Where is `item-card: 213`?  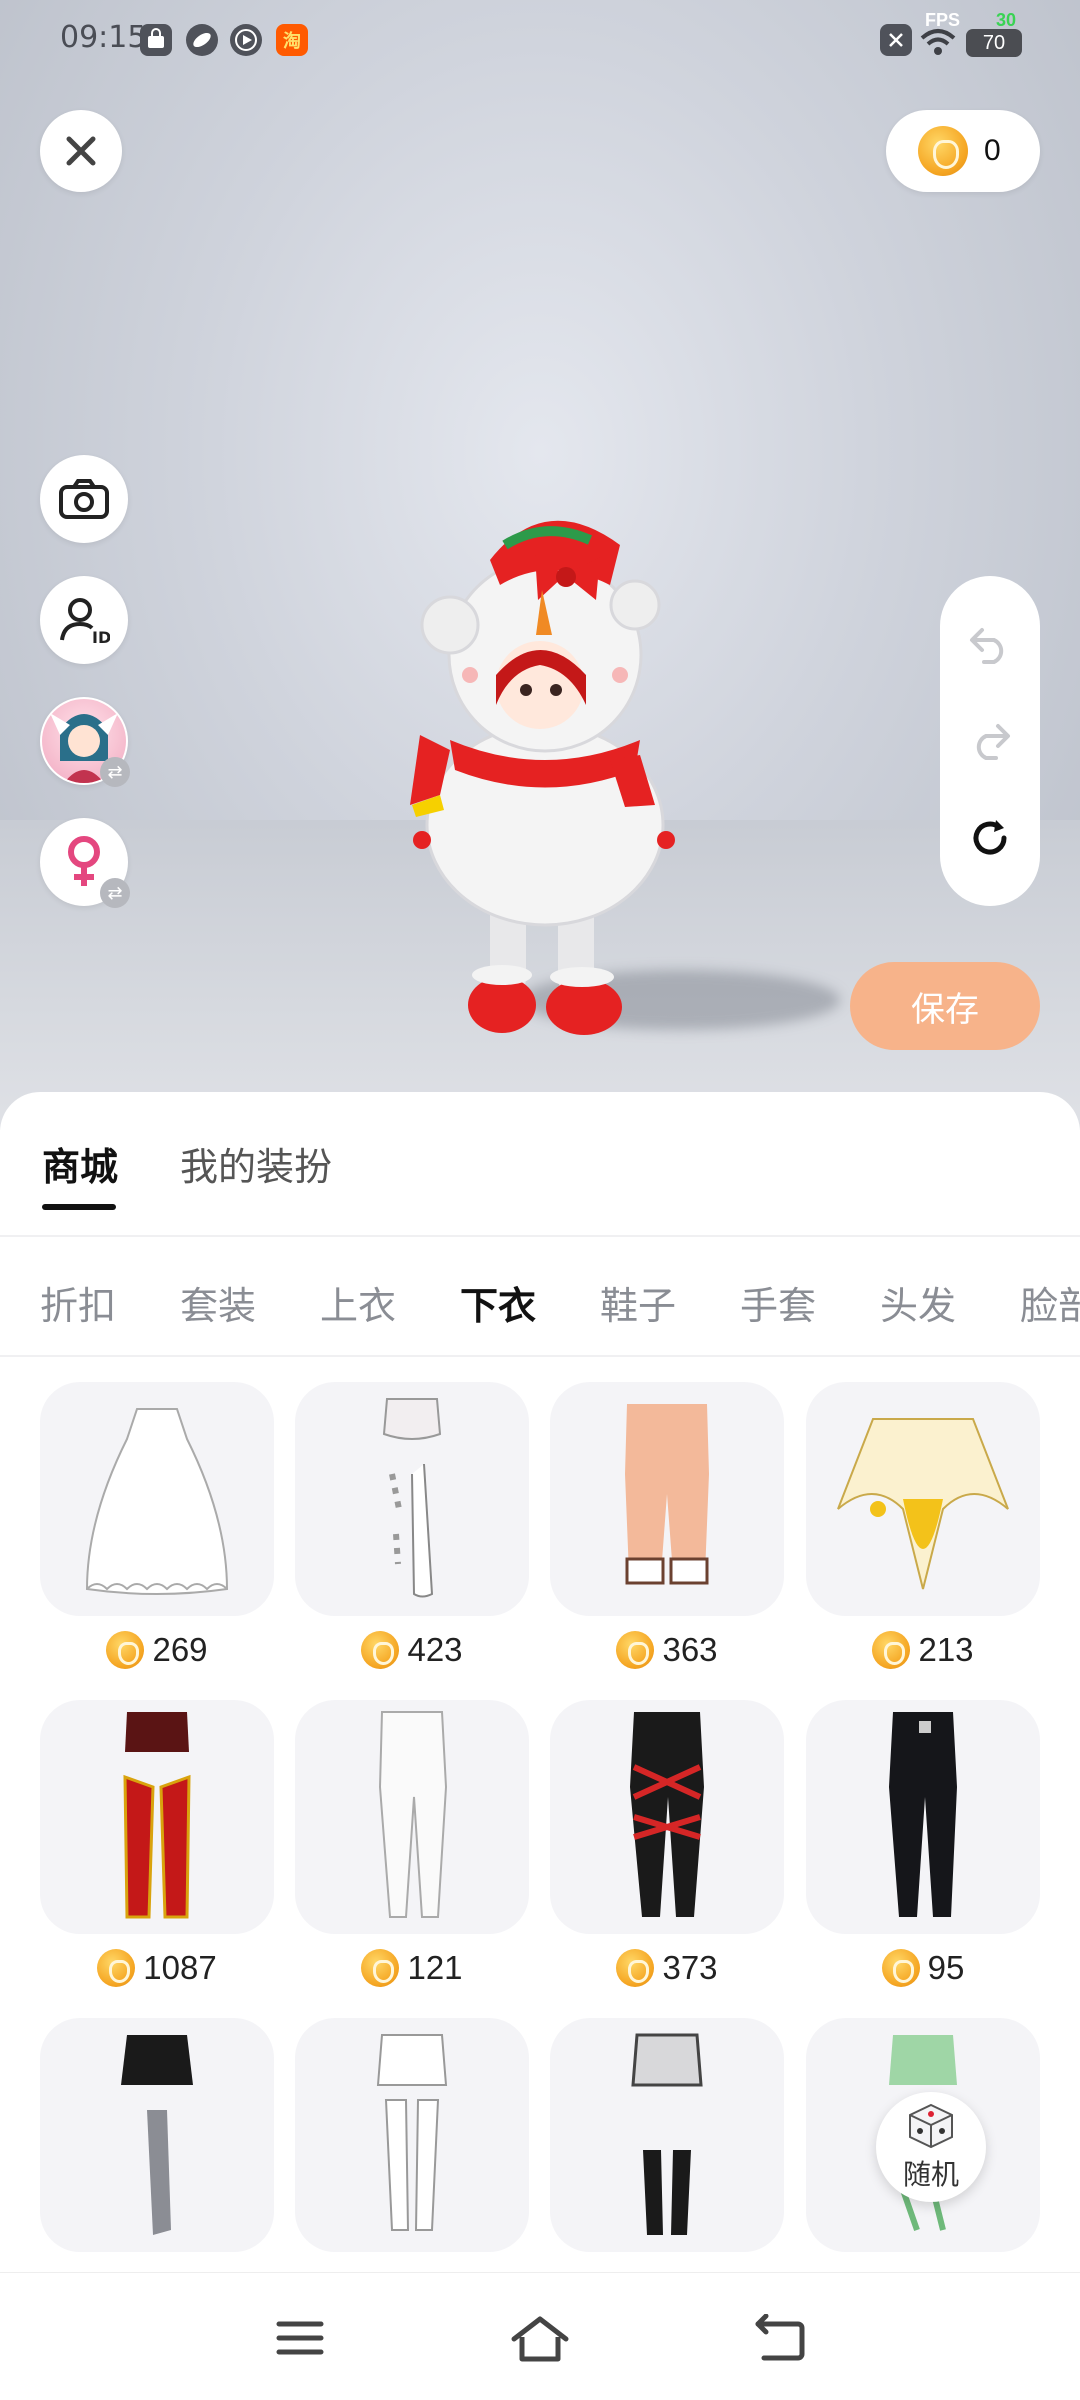
item-card: 213 is located at coordinates (923, 1526).